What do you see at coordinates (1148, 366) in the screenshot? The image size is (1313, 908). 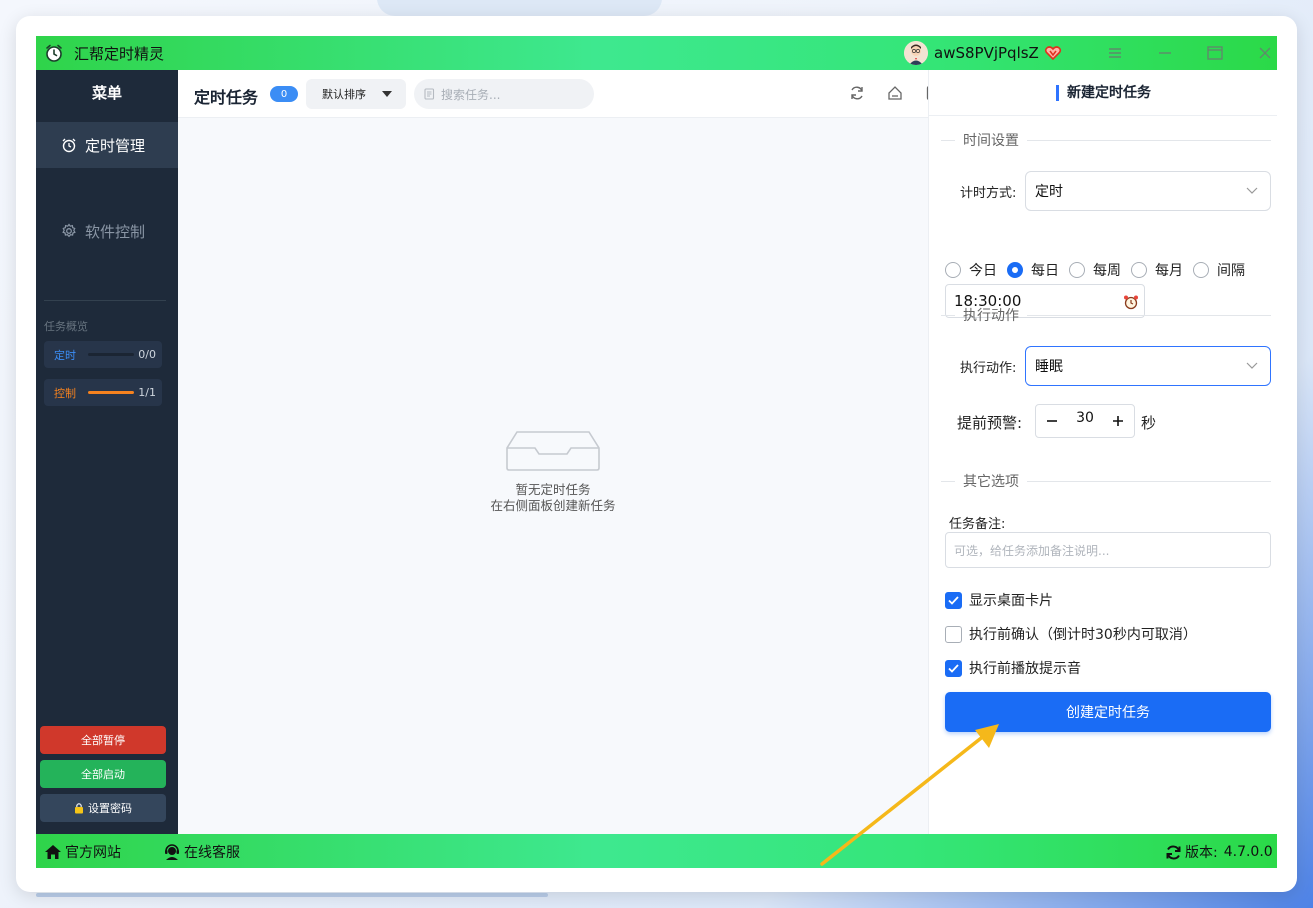 I see `action-select: 睡眠` at bounding box center [1148, 366].